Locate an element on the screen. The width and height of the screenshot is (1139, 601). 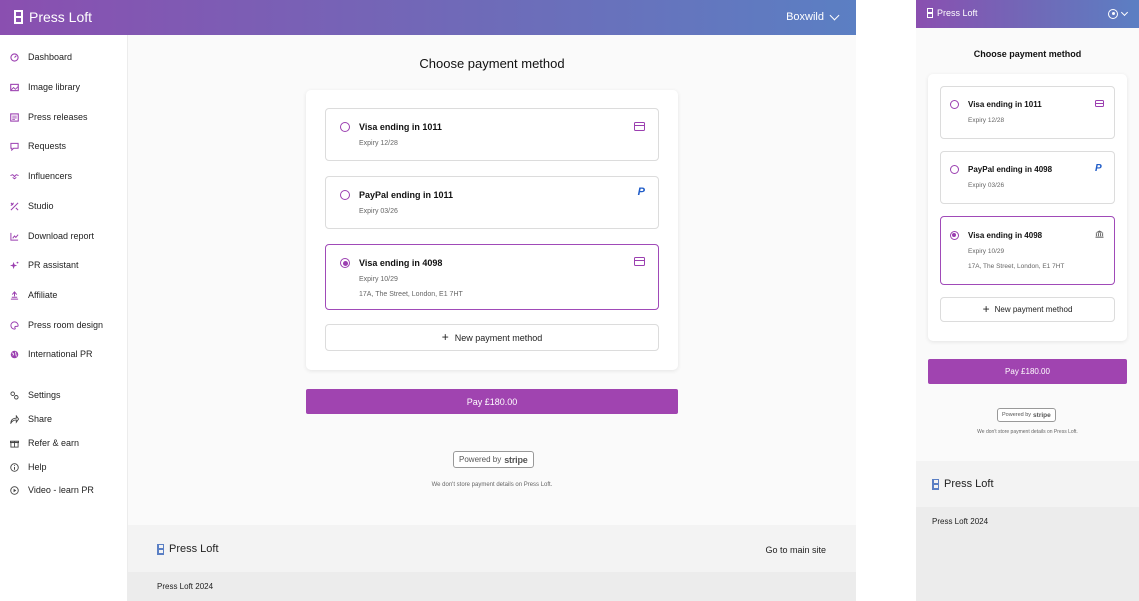
sidebar-item-label: Influencers is located at coordinates (50, 176).